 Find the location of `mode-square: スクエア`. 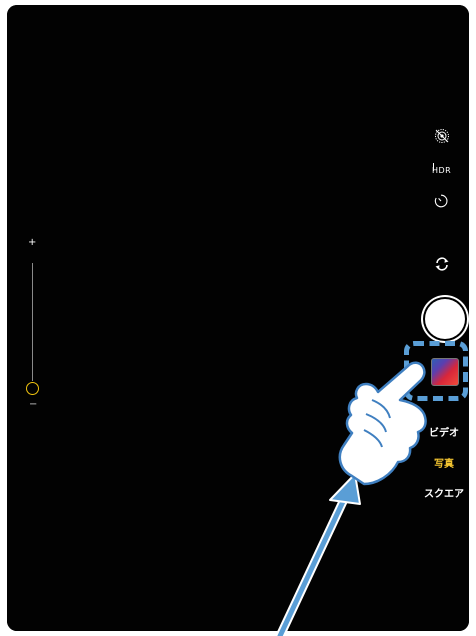

mode-square: スクエア is located at coordinates (444, 492).